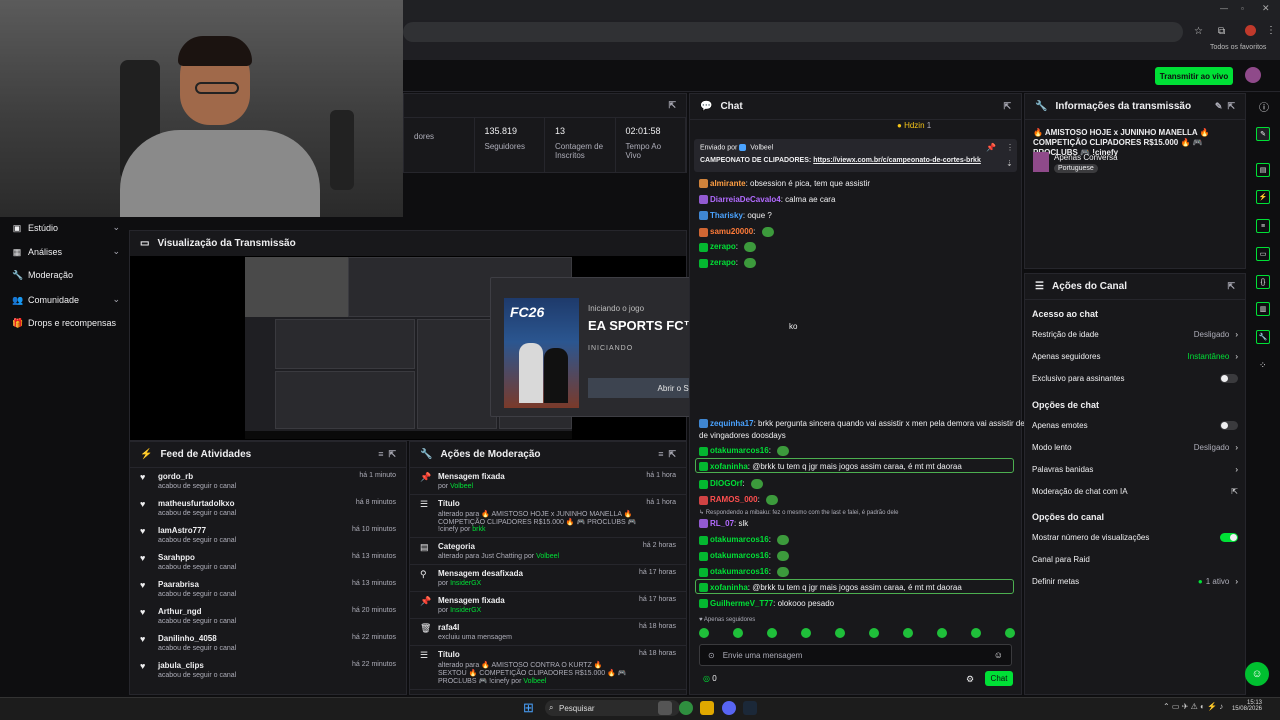  What do you see at coordinates (251, 638) in the screenshot?
I see `activity-user: Danilinho_4058` at bounding box center [251, 638].